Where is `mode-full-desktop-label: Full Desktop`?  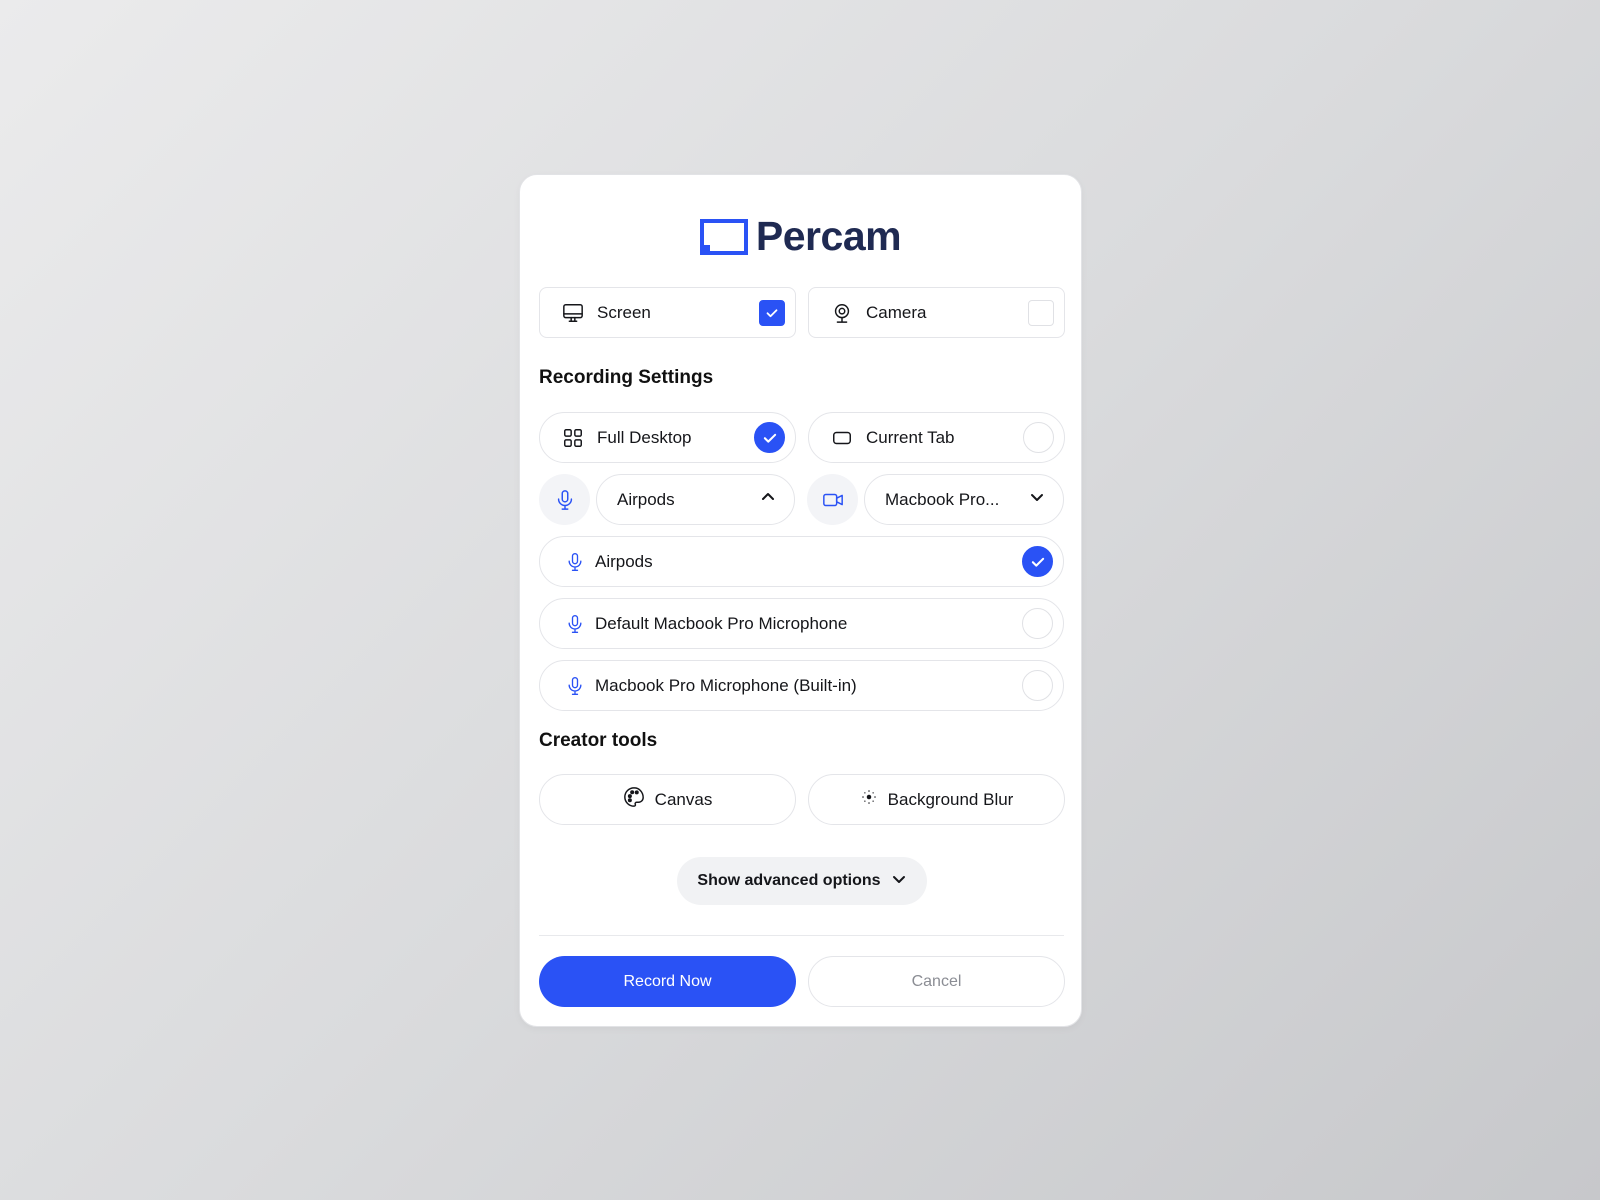 mode-full-desktop-label: Full Desktop is located at coordinates (644, 437).